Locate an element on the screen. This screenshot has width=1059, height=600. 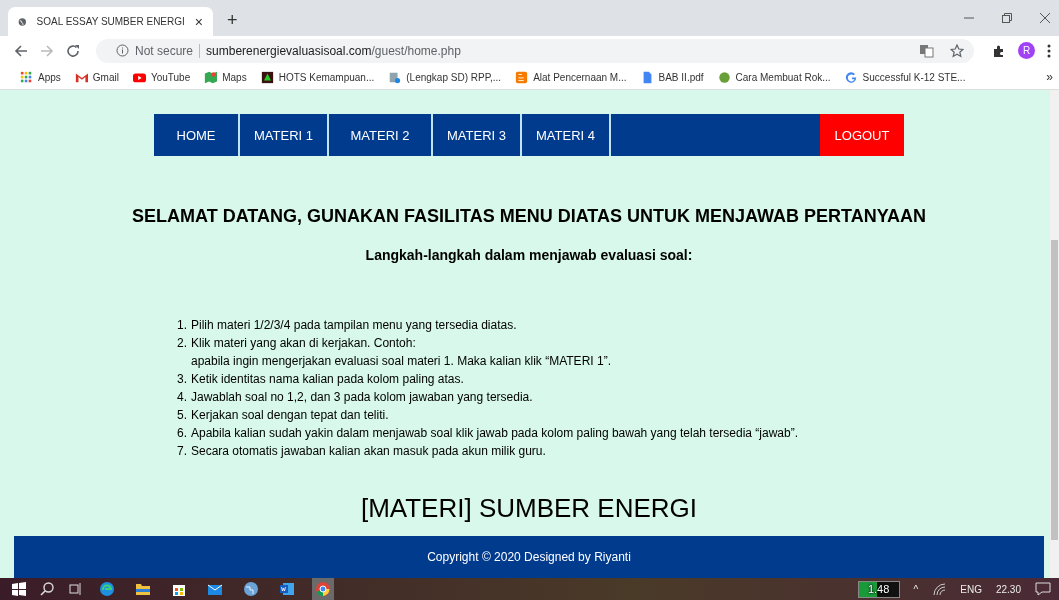
menu-link: MATERI 4 is located at coordinates (566, 135).